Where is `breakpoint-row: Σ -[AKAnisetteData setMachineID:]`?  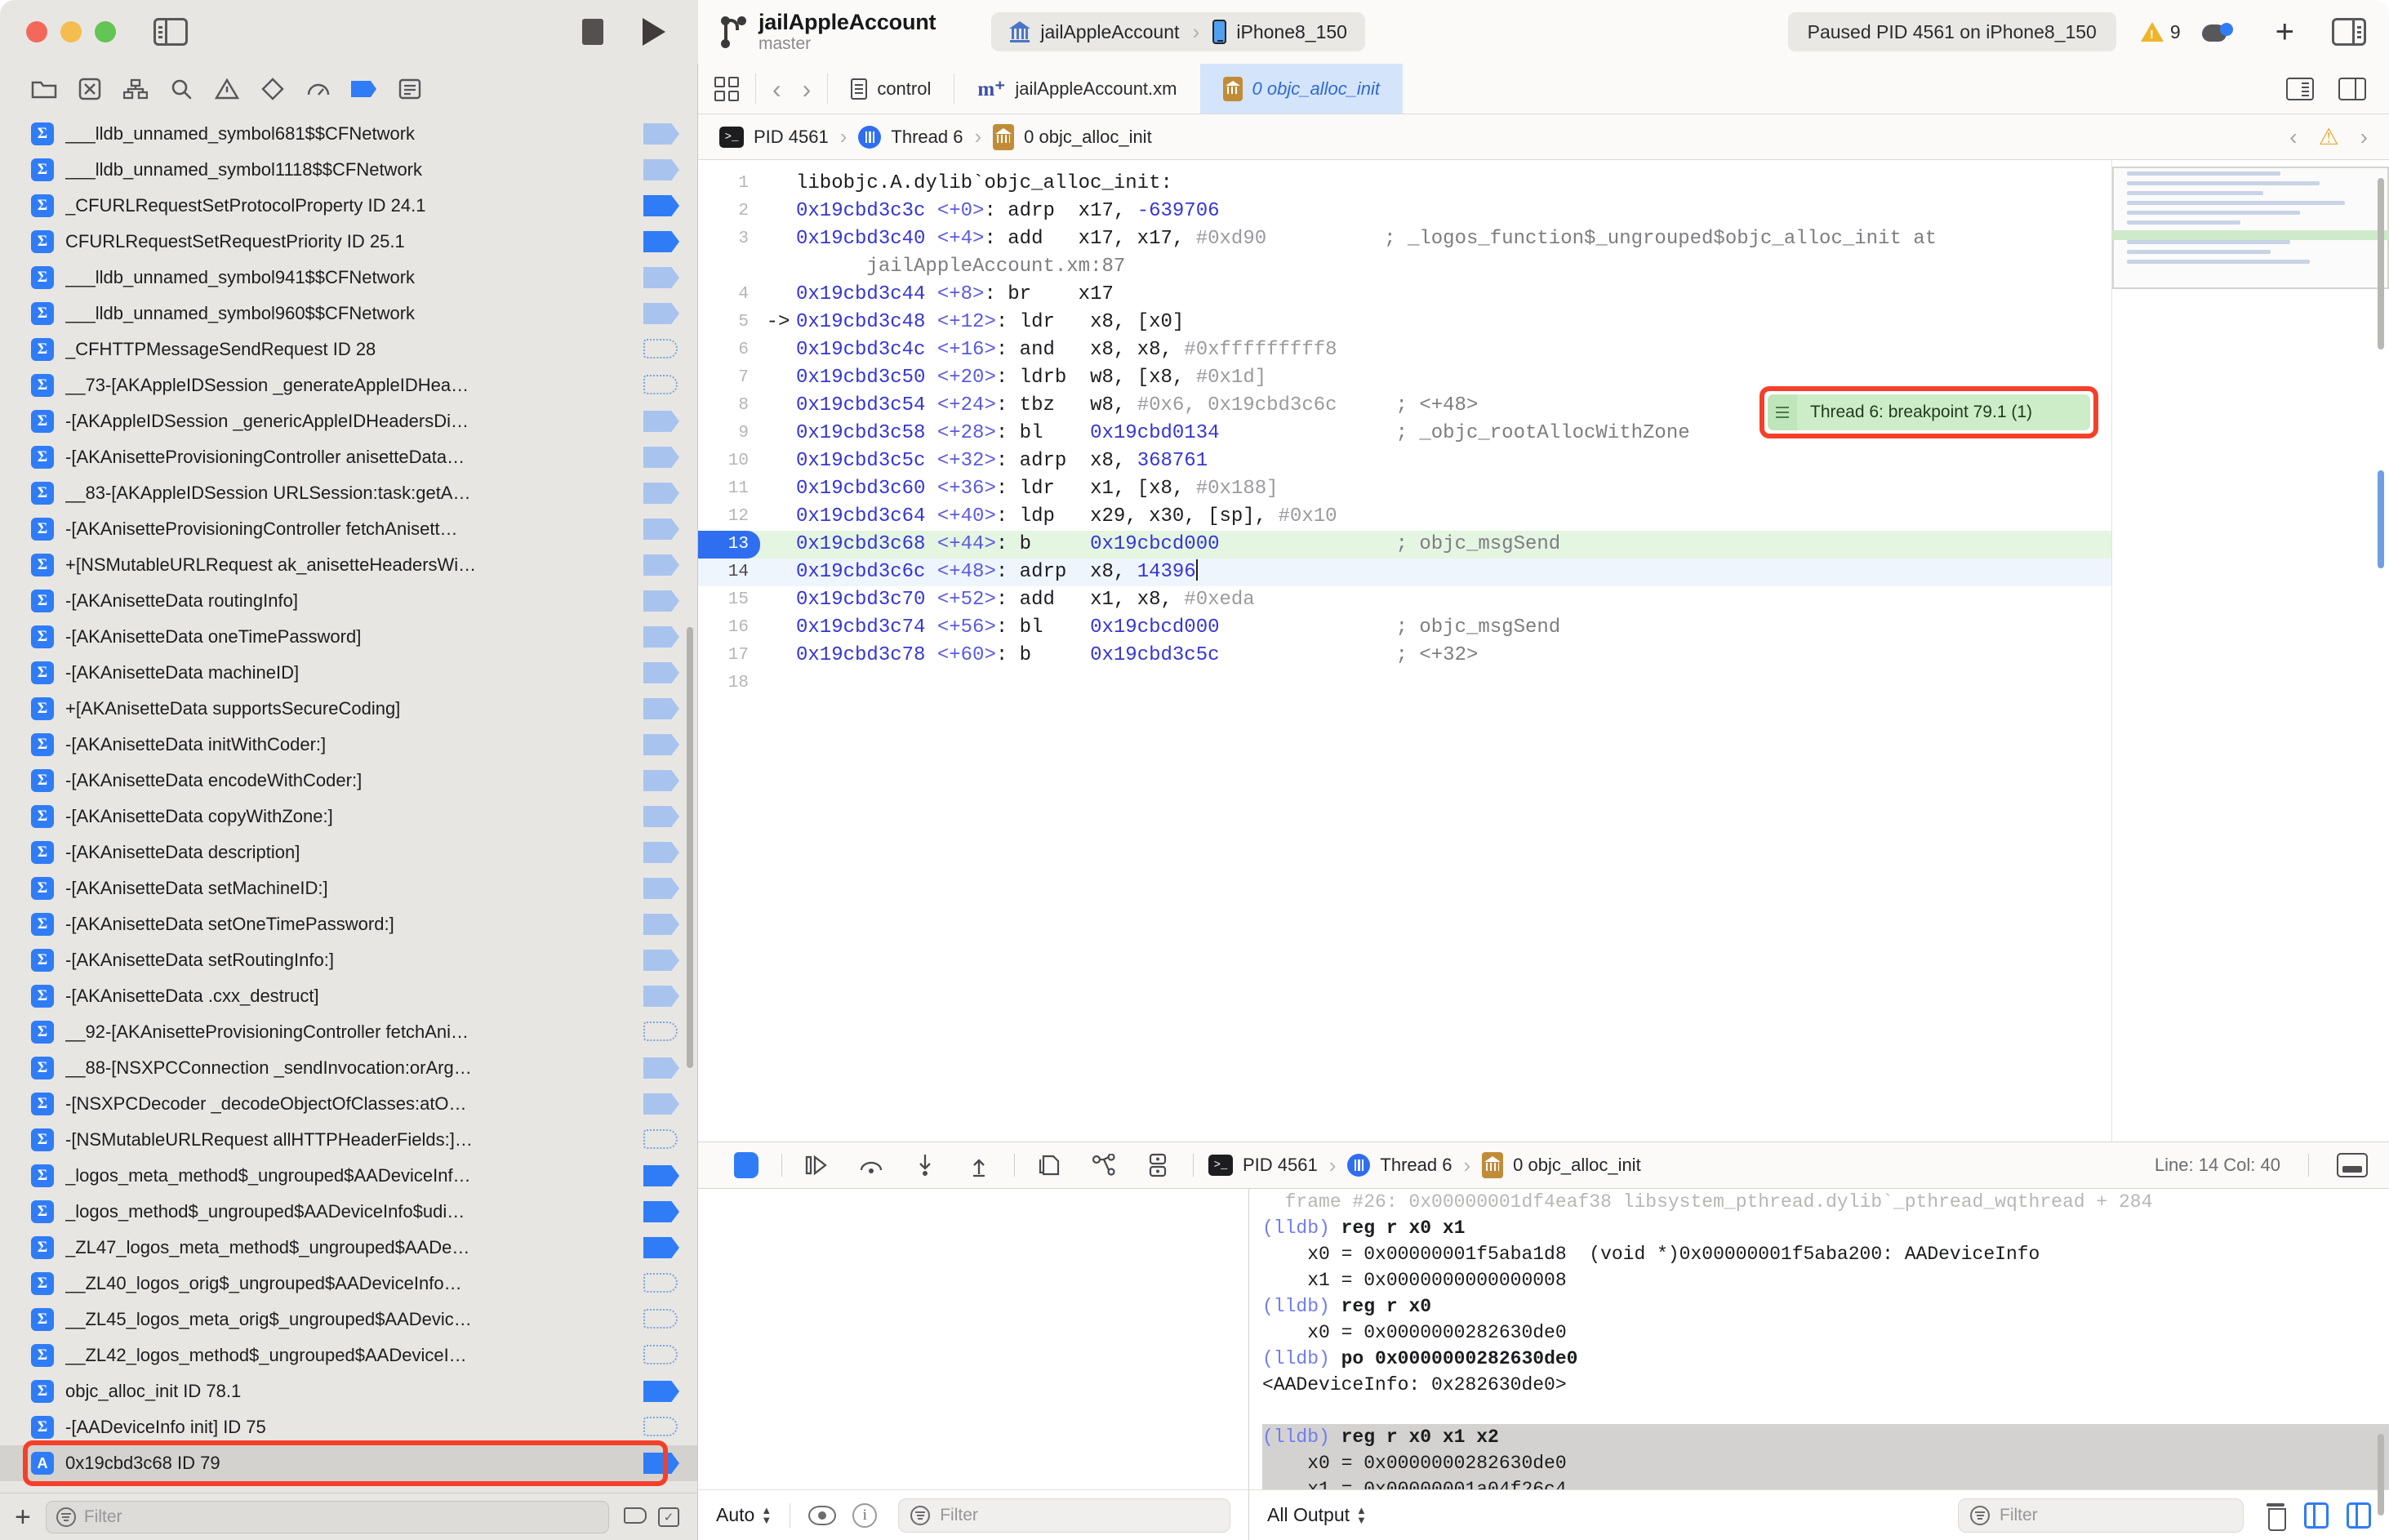
breakpoint-row: Σ -[AKAnisetteData setMachineID:] is located at coordinates (349, 888).